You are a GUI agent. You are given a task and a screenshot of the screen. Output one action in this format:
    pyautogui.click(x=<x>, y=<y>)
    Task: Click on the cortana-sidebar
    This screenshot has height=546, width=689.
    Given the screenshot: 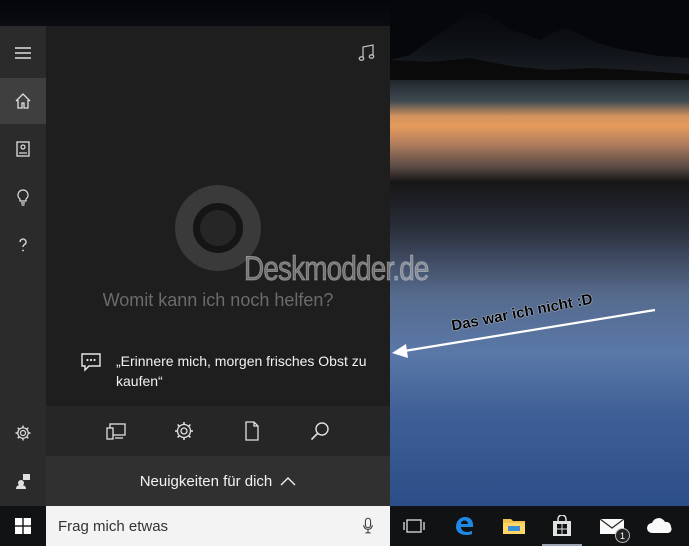 What is the action you would take?
    pyautogui.click(x=23, y=266)
    